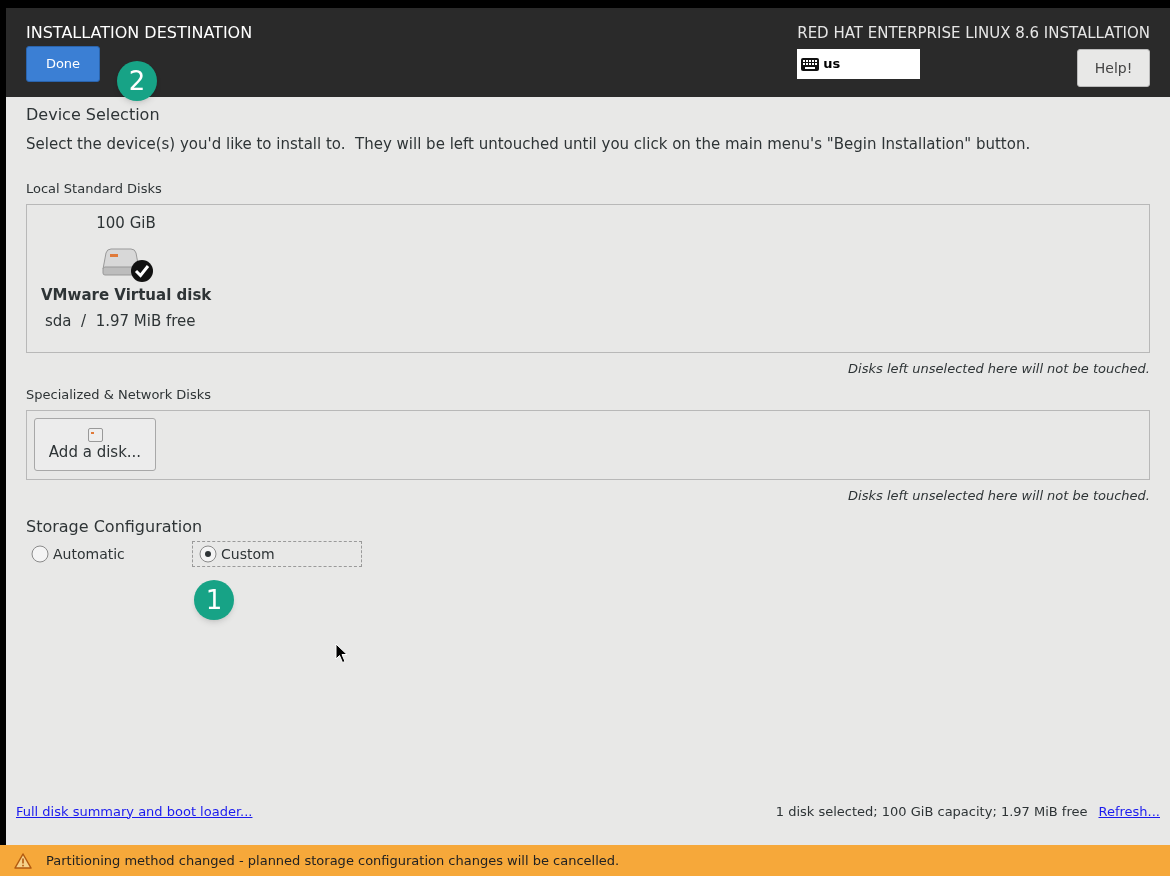 Image resolution: width=1170 pixels, height=876 pixels. I want to click on screen-title: INSTALLATION DESTINATION, so click(139, 33).